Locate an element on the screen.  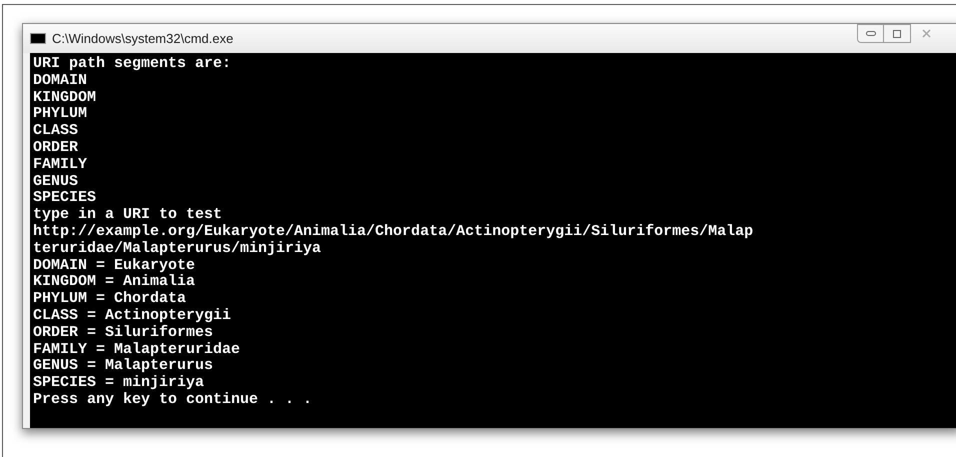
console-line: SPECIES is located at coordinates (65, 198).